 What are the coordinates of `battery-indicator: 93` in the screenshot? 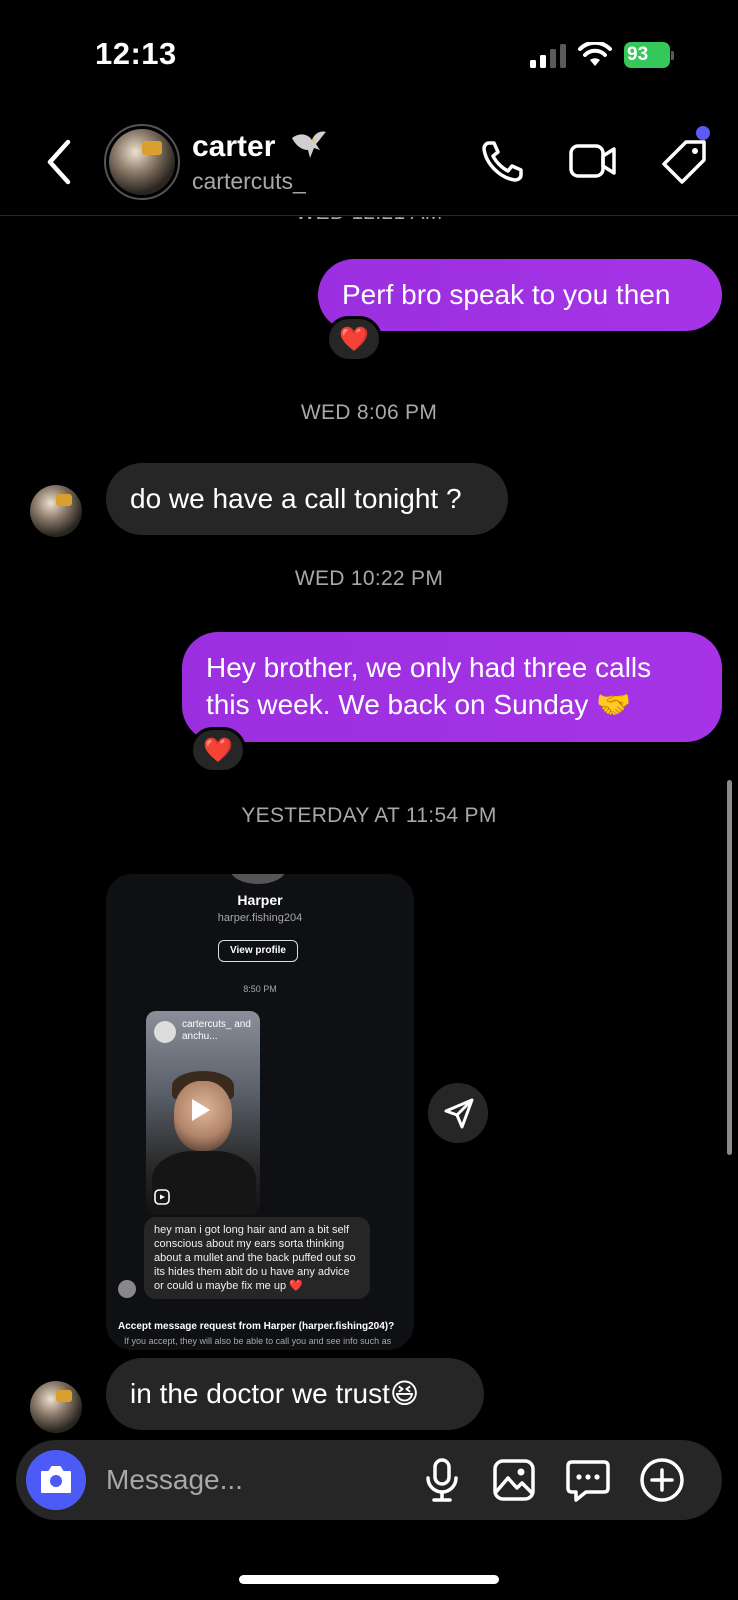 It's located at (649, 55).